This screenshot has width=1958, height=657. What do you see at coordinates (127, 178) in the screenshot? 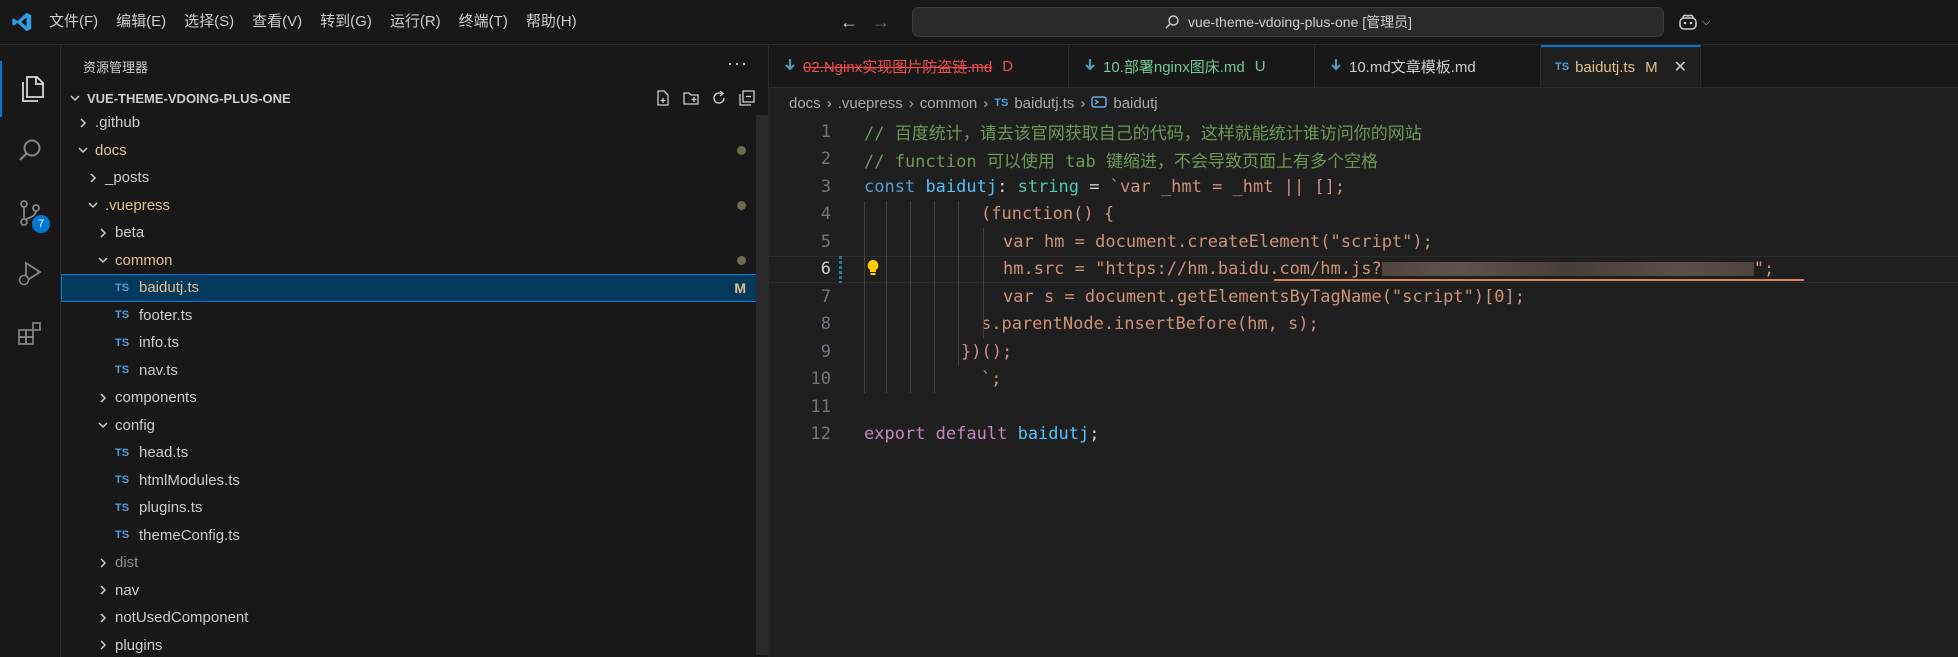
I see `tree-item-label: _posts` at bounding box center [127, 178].